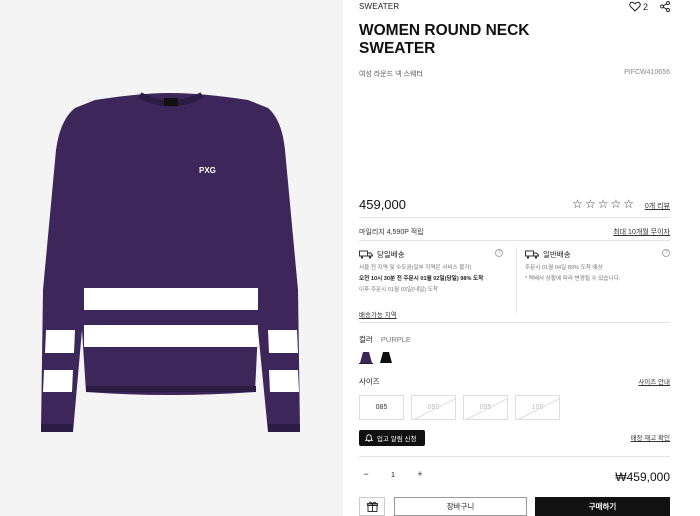 The height and width of the screenshot is (516, 700). I want to click on same-day-line: 이후 주문시 01월 03일(내일) 도착, so click(398, 290).